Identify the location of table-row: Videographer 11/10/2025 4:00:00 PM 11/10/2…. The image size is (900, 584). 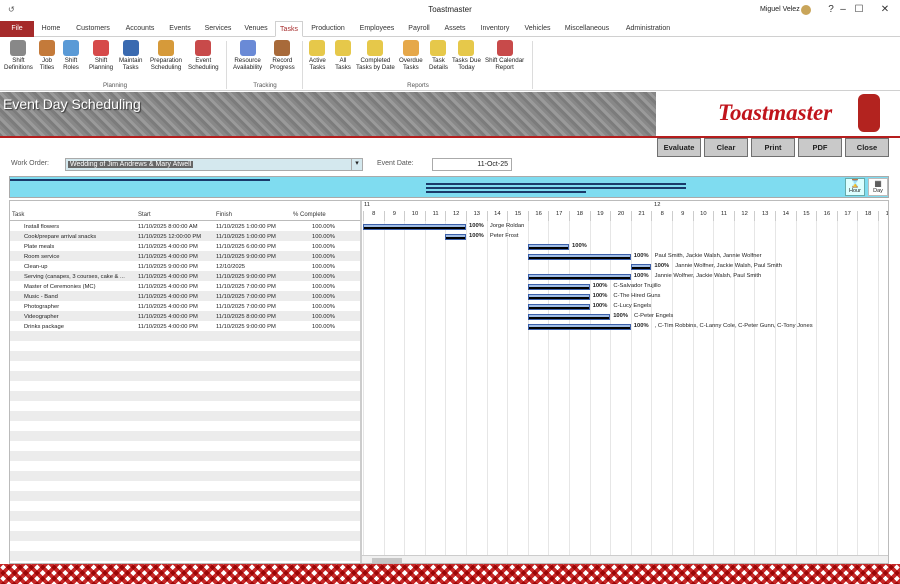
(185, 317).